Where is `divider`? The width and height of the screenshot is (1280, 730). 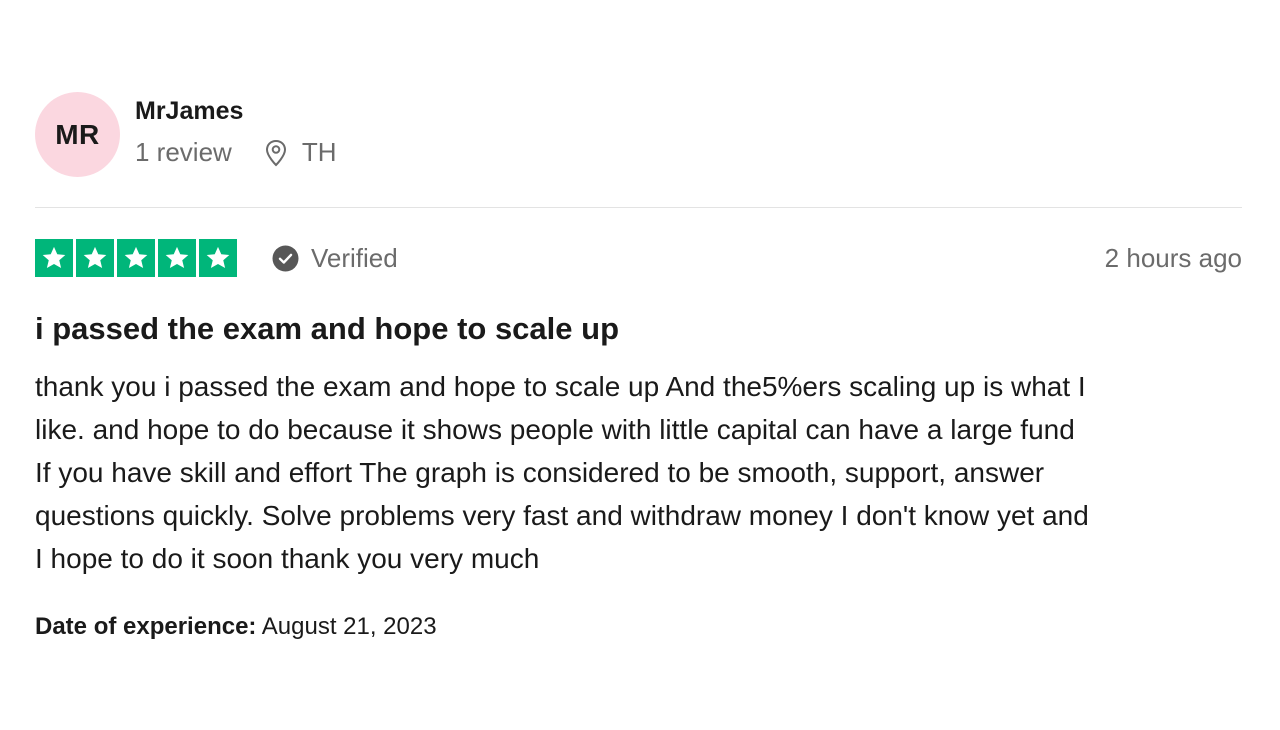
divider is located at coordinates (638, 207).